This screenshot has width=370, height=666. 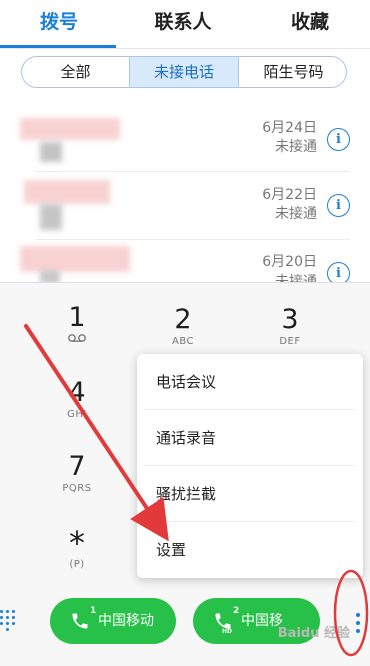 What do you see at coordinates (289, 262) in the screenshot?
I see `call-date: 6月20日` at bounding box center [289, 262].